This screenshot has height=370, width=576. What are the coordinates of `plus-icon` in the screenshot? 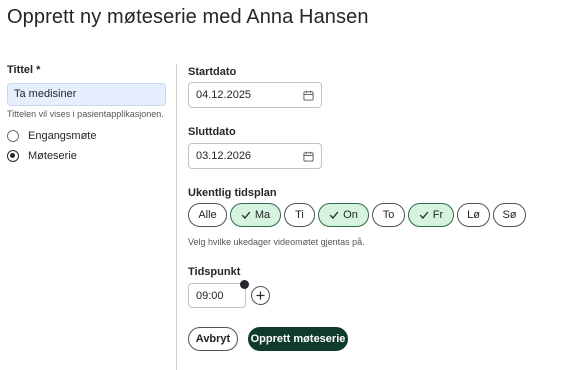 It's located at (260, 295).